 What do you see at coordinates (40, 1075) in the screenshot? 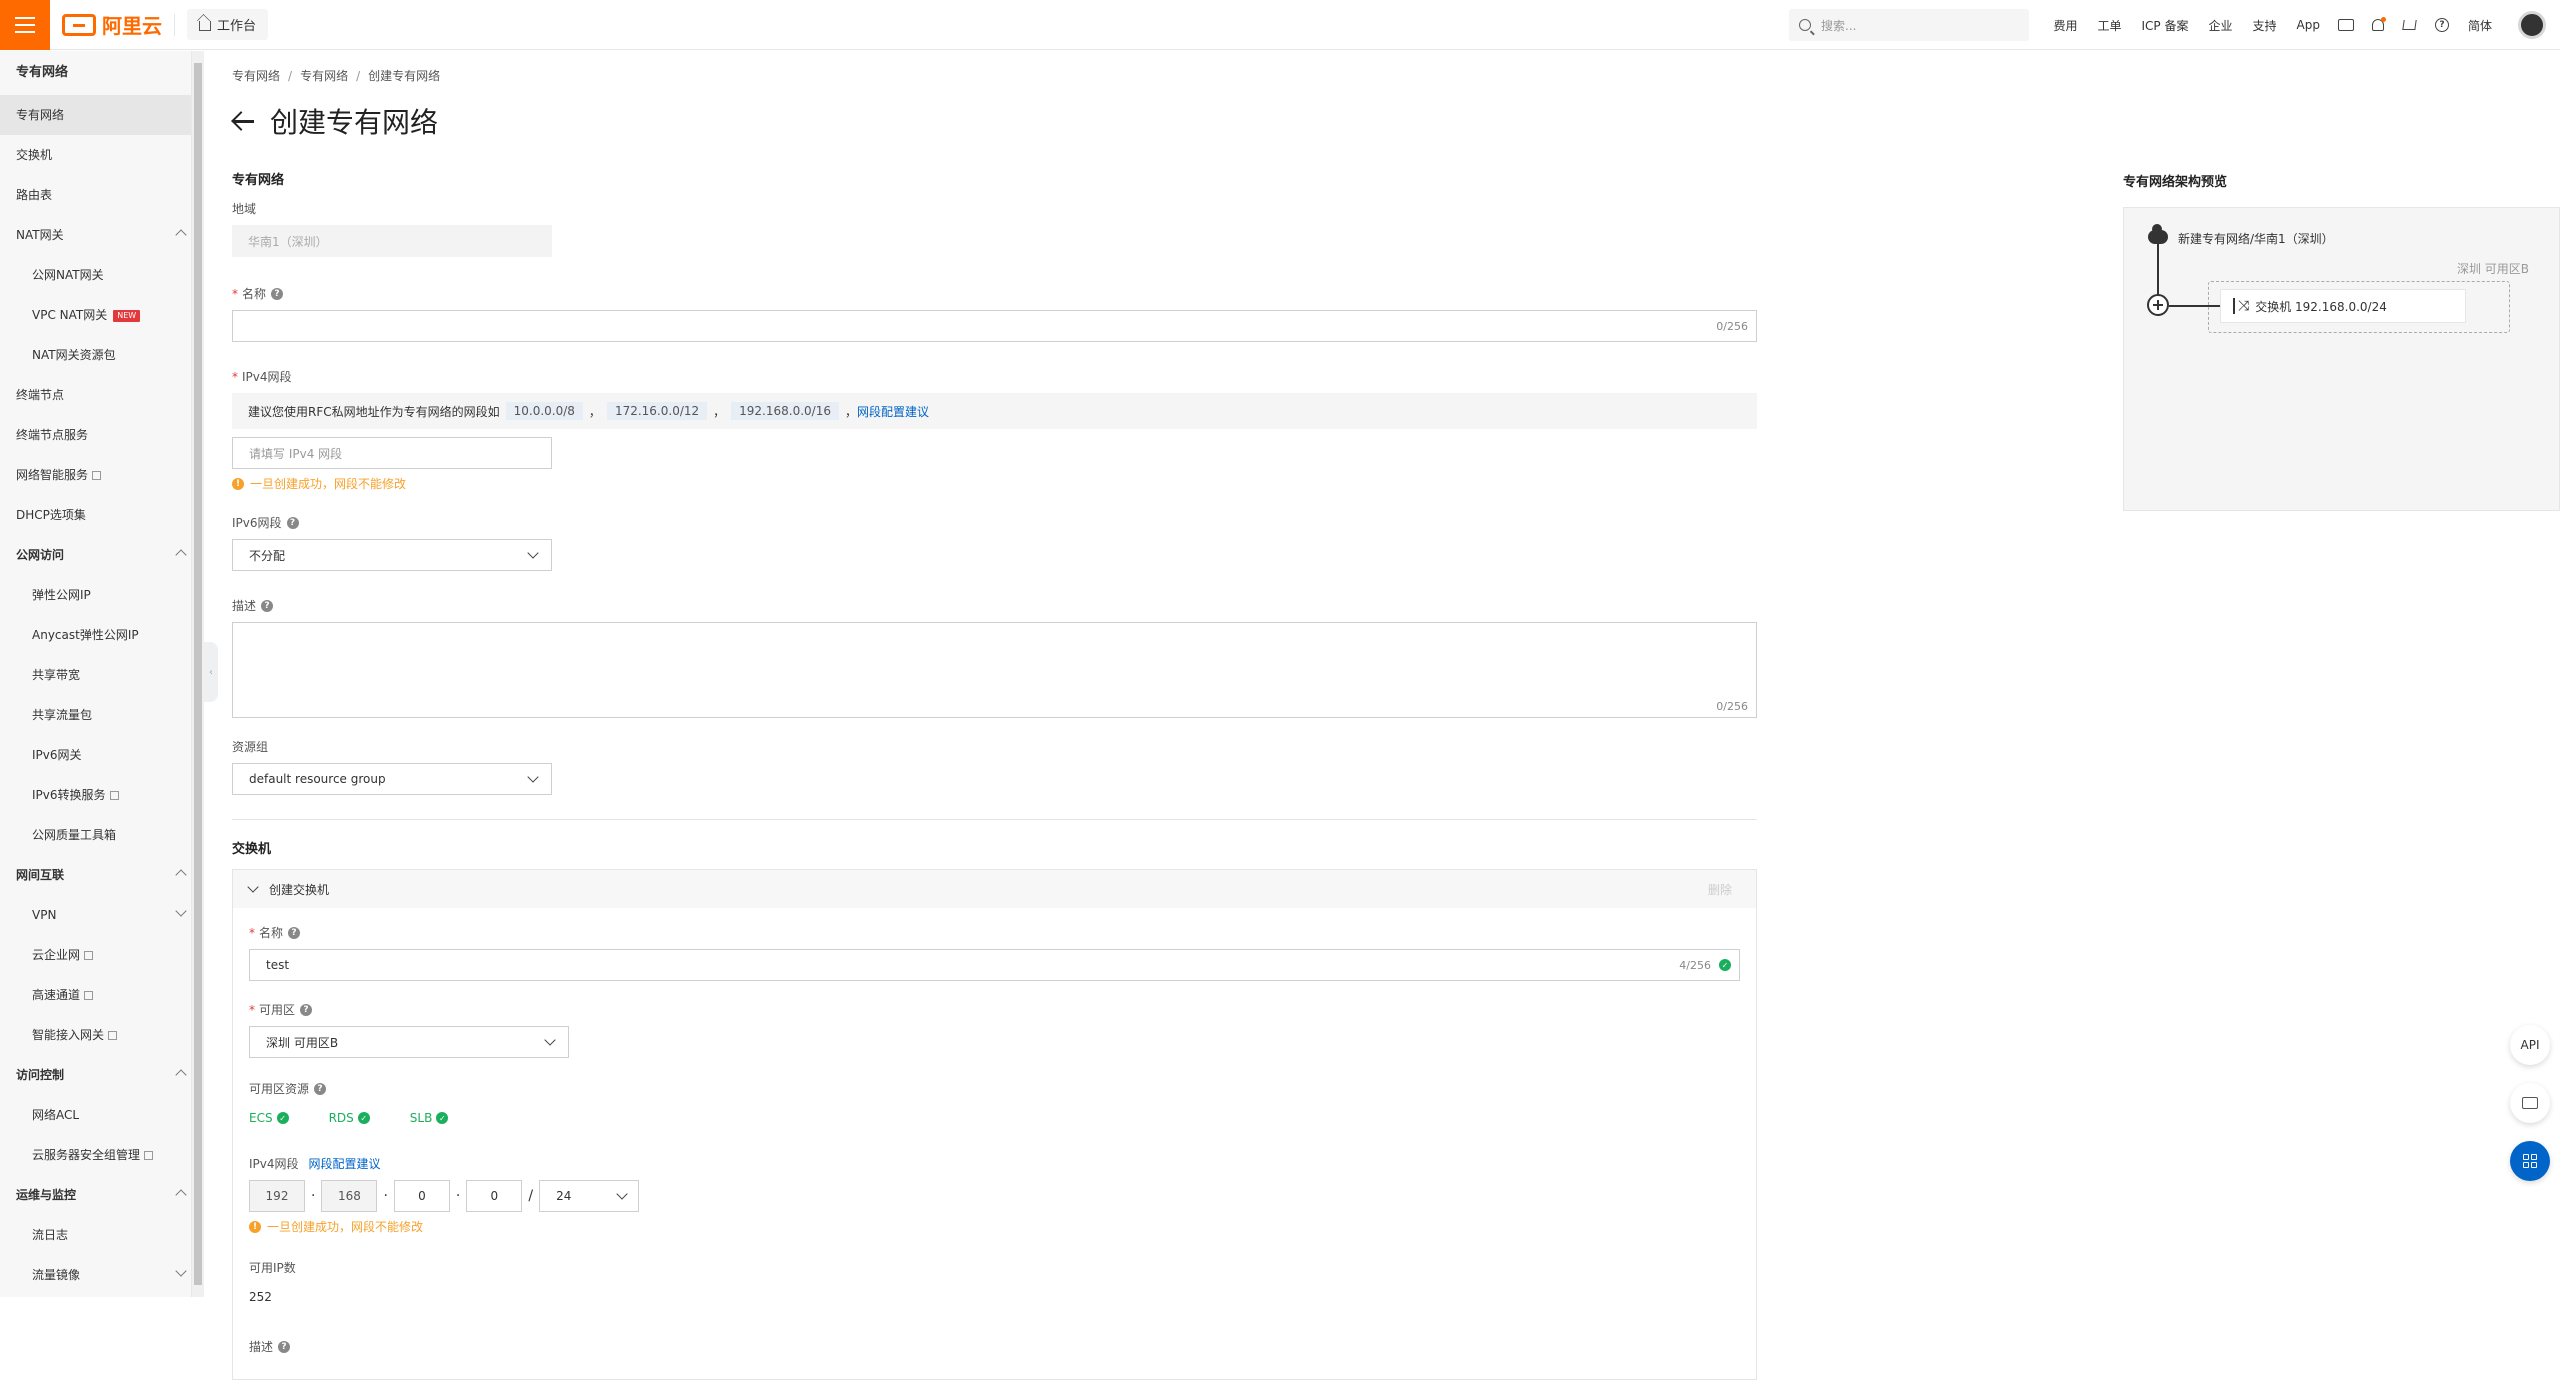
I see `sidebar-group-label: 访问控制` at bounding box center [40, 1075].